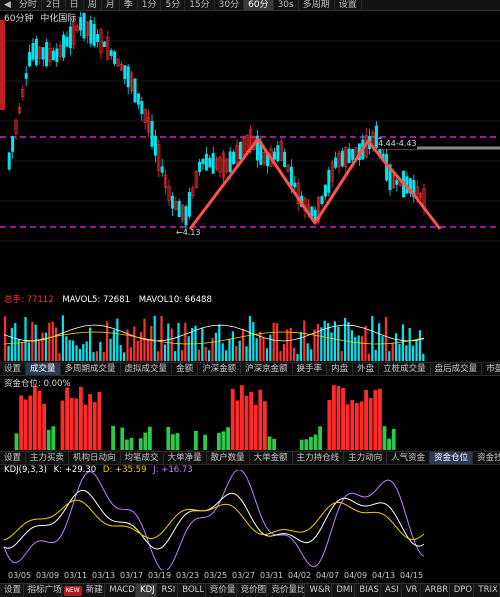 This screenshot has width=500, height=597. Describe the element at coordinates (147, 590) in the screenshot. I see `indicator-tab-4: KDJ` at that location.